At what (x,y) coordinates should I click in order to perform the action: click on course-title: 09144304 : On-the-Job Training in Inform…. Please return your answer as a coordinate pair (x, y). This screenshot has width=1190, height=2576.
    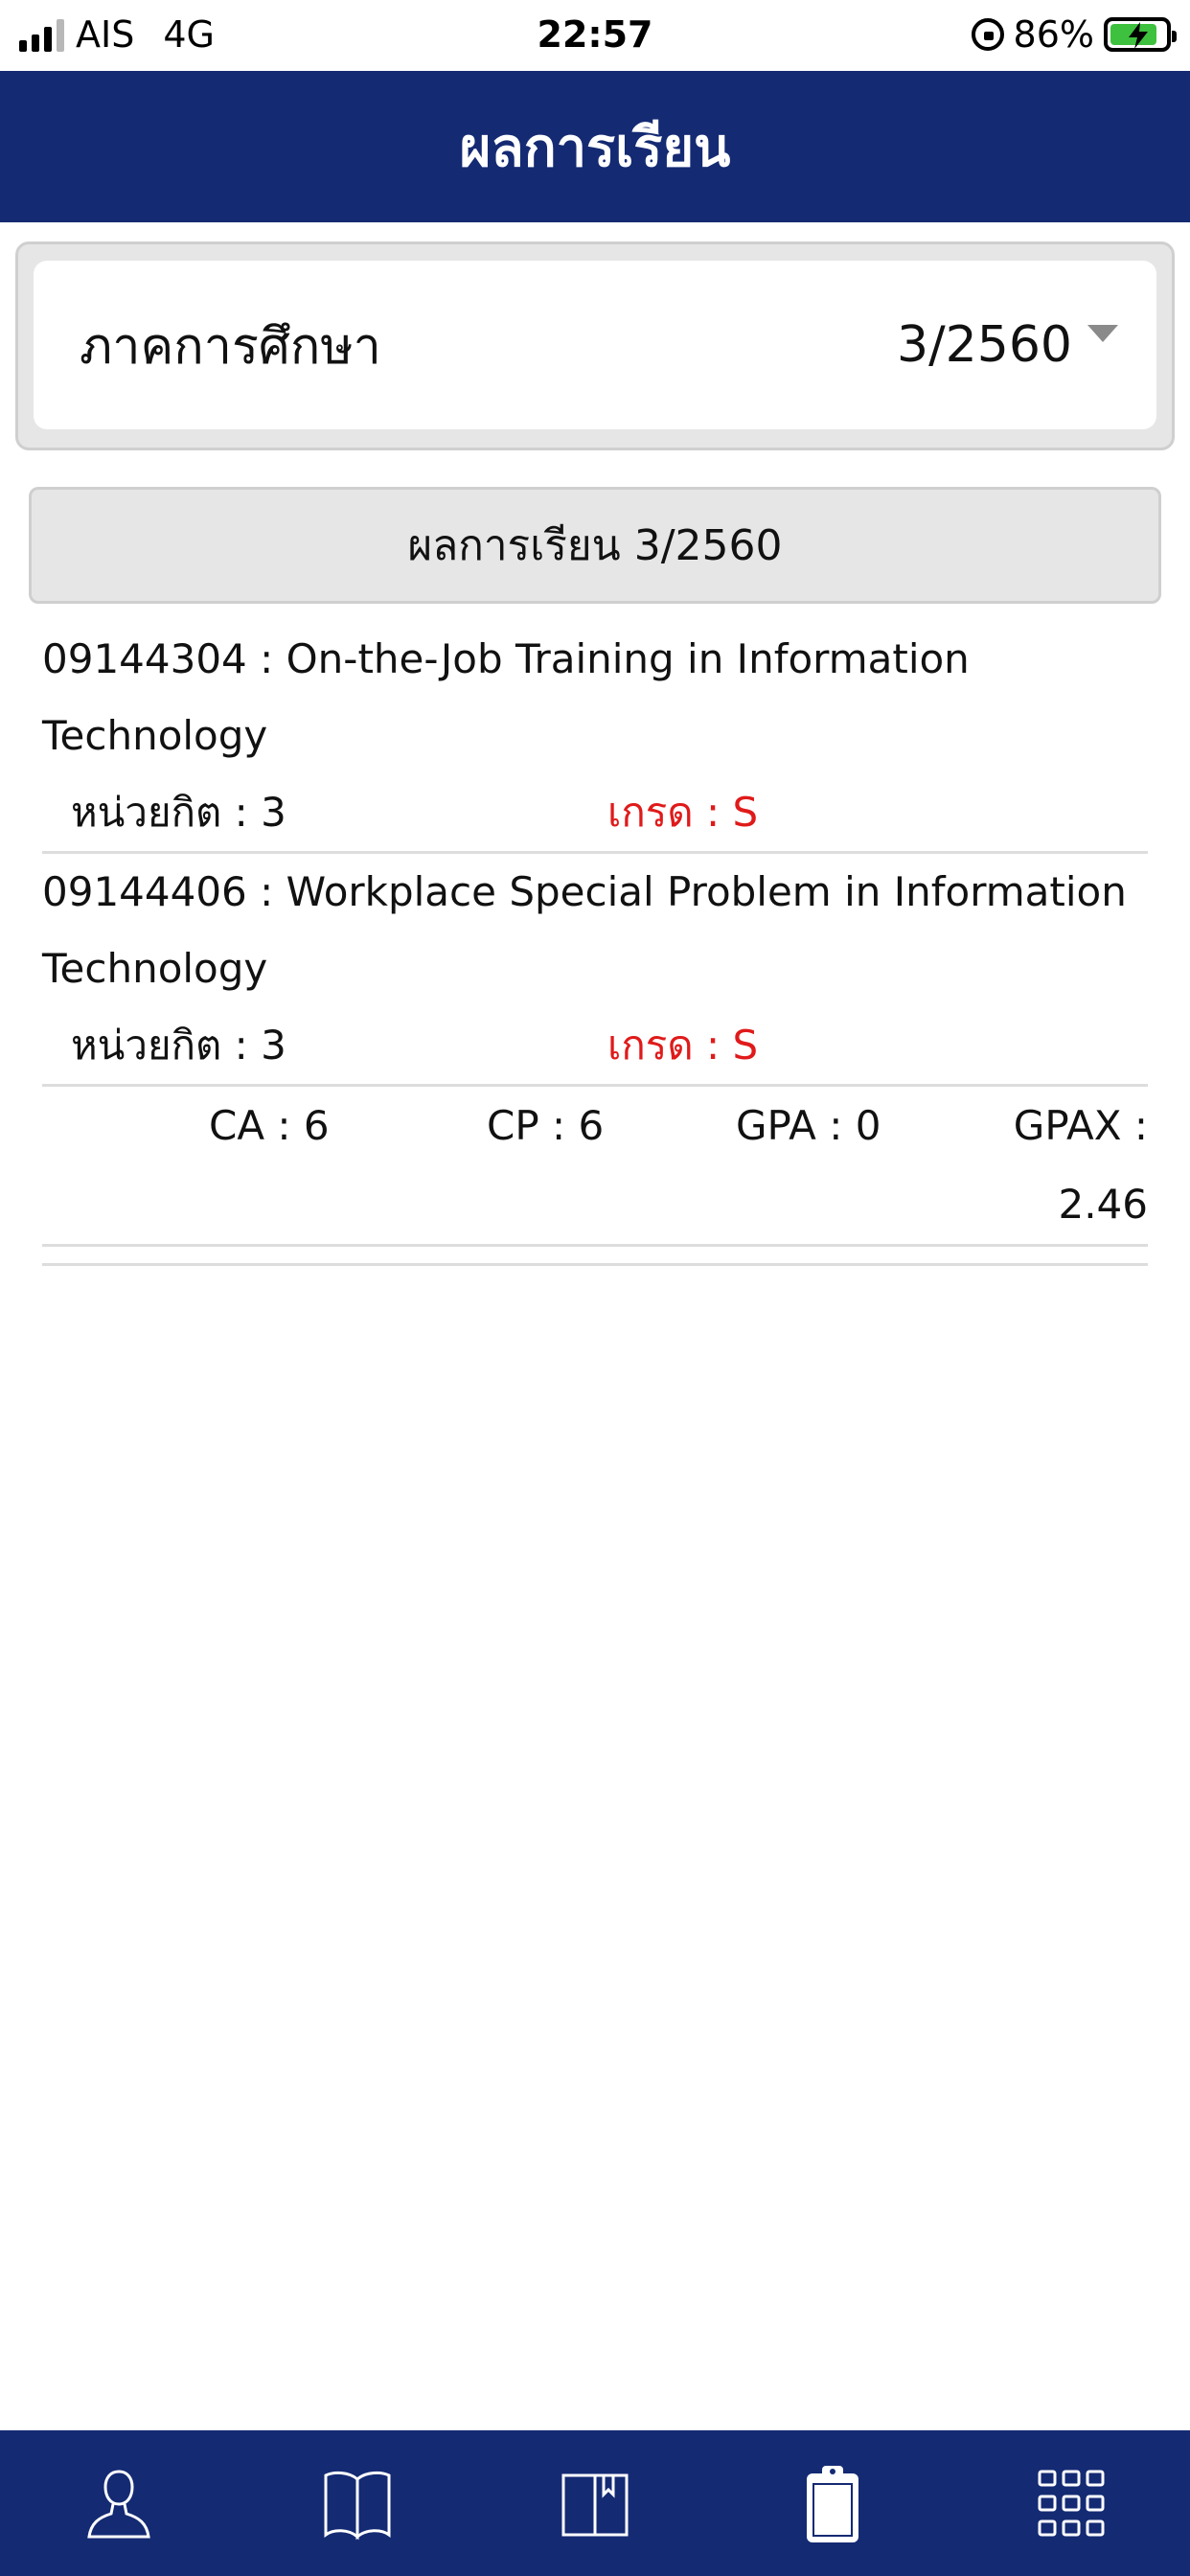
    Looking at the image, I should click on (506, 697).